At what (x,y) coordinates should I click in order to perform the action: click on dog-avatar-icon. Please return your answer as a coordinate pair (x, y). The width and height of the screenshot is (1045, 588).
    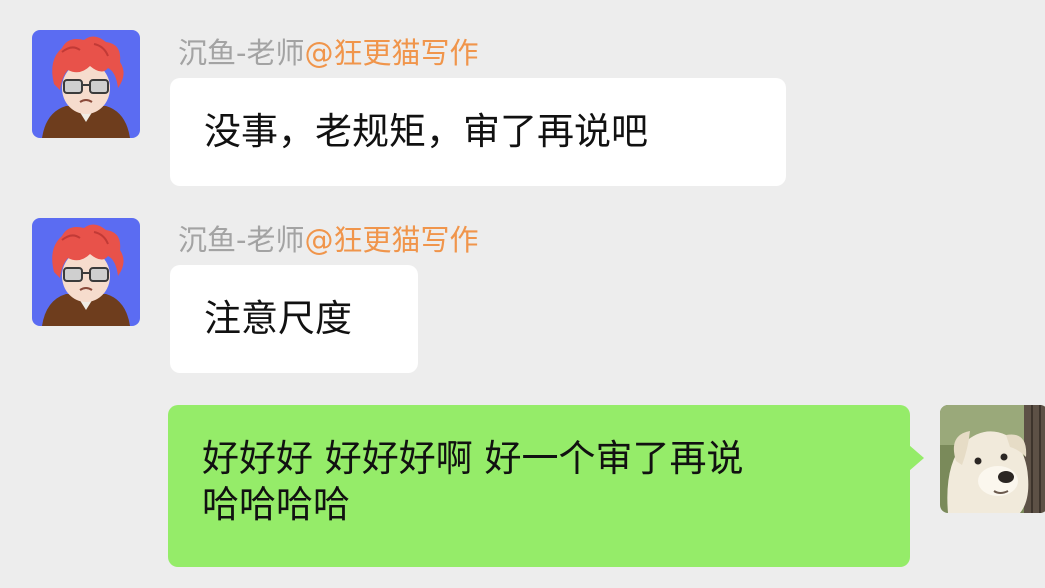
    Looking at the image, I should click on (992, 459).